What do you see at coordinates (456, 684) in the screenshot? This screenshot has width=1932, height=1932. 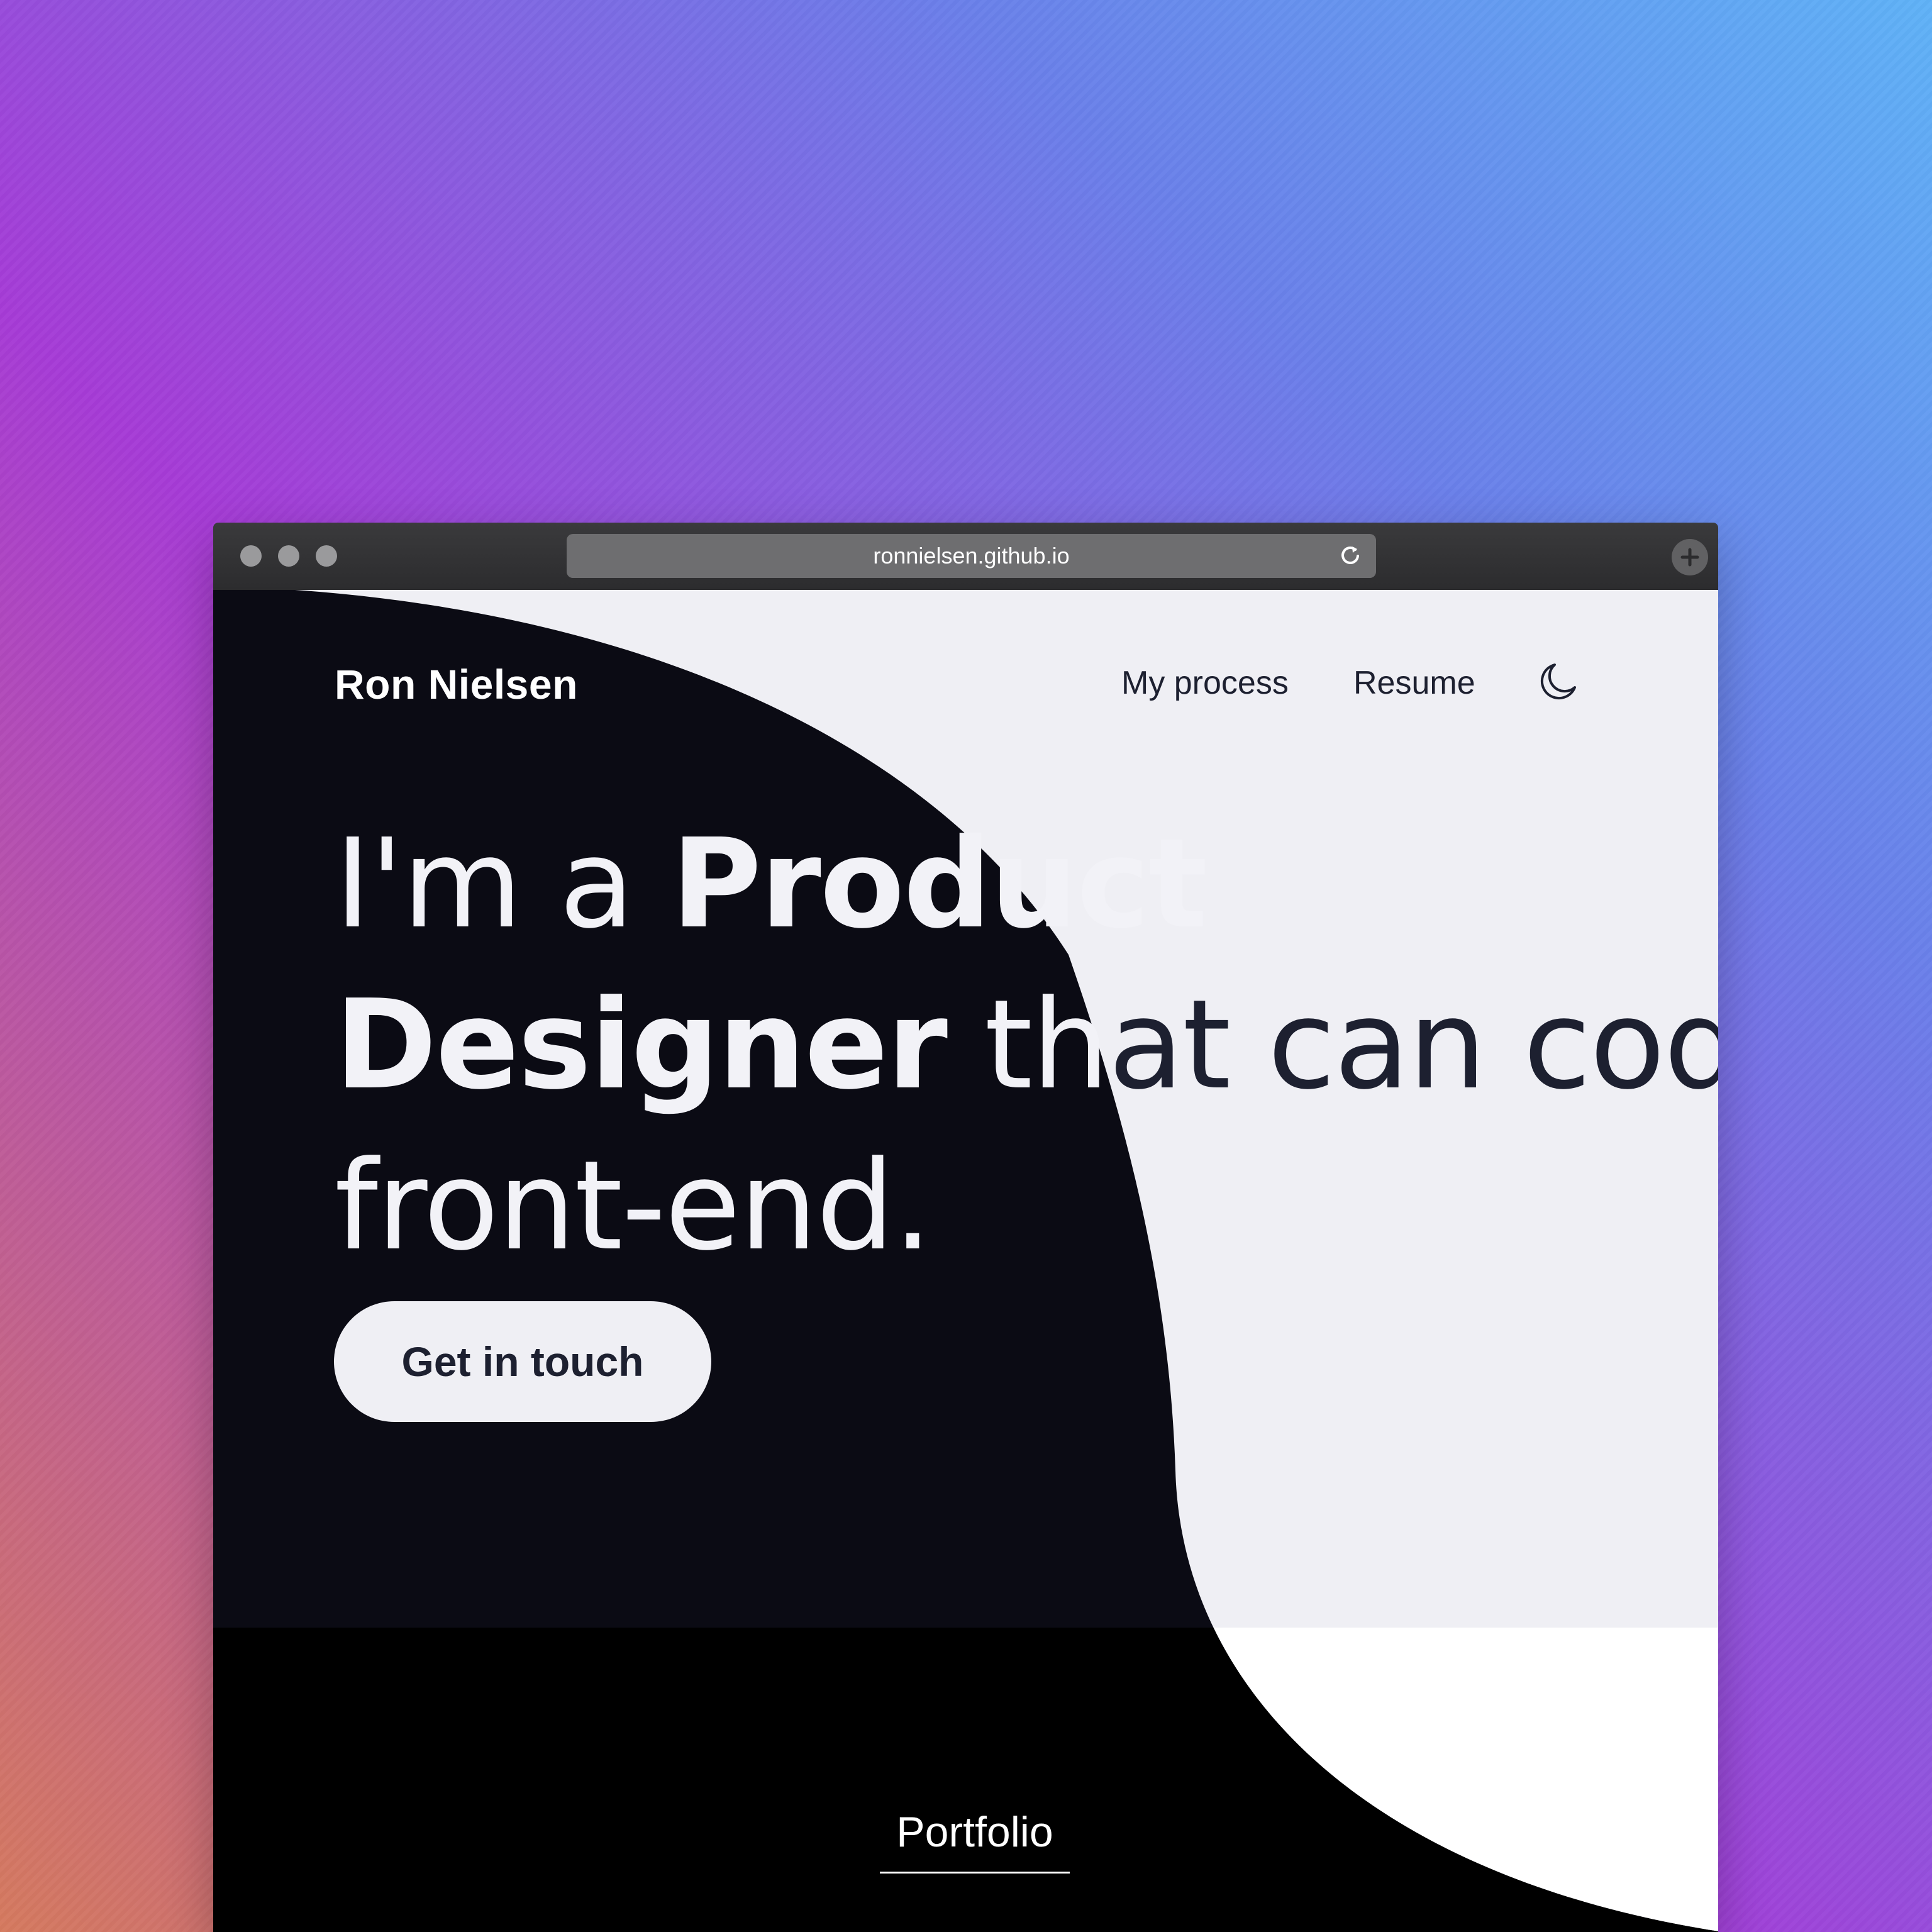 I see `site-logo: Ron Nielsen` at bounding box center [456, 684].